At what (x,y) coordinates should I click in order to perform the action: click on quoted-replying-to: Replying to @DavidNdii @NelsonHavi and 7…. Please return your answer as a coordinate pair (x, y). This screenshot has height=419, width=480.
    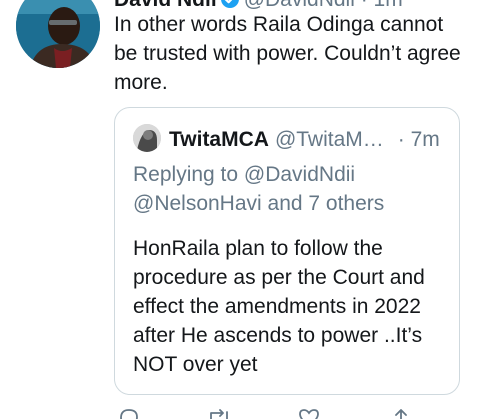
    Looking at the image, I should click on (259, 189).